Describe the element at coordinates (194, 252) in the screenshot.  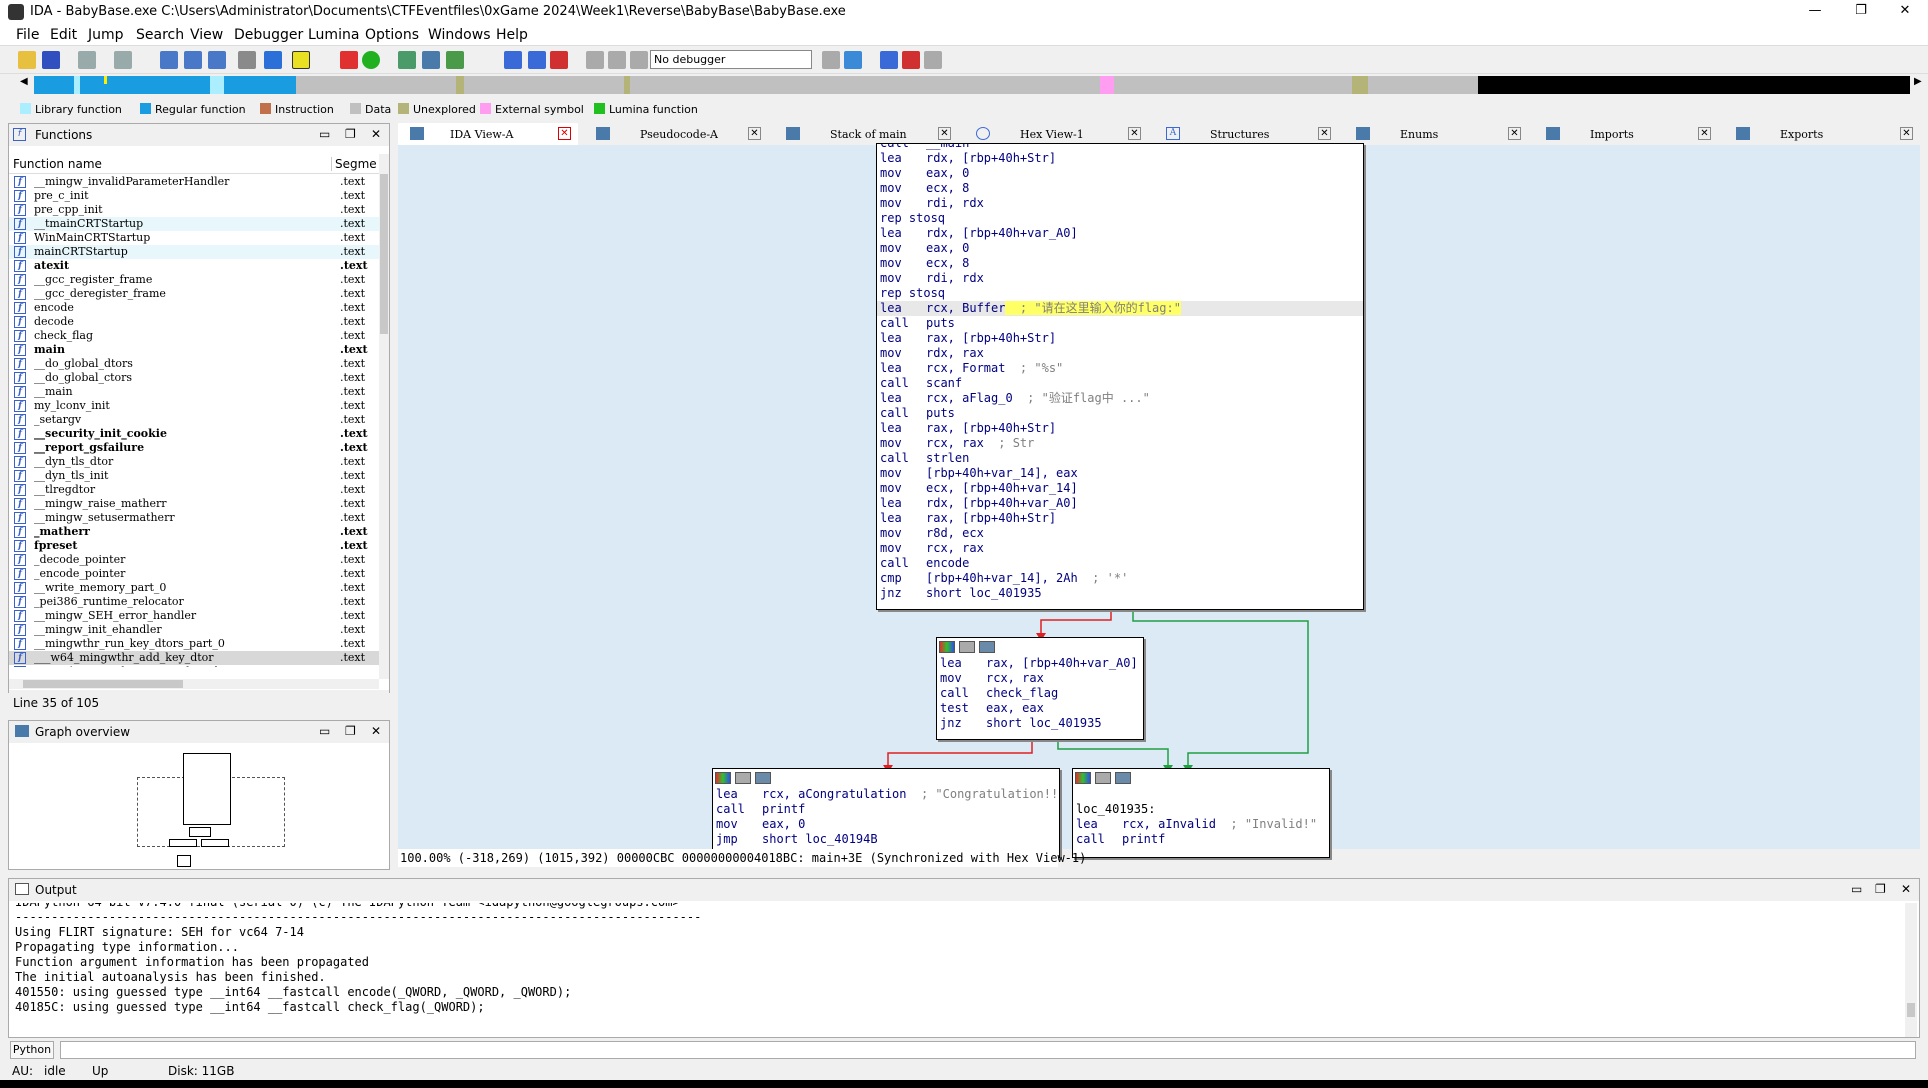
I see `function-row: f mainCRTStartup .text` at that location.